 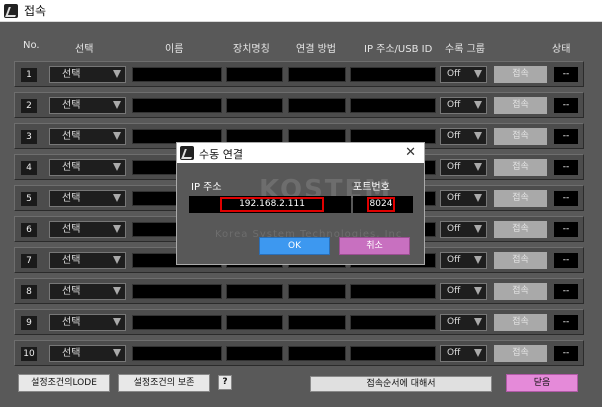 I want to click on load-settings-button: 설정조건의LODE, so click(x=64, y=383).